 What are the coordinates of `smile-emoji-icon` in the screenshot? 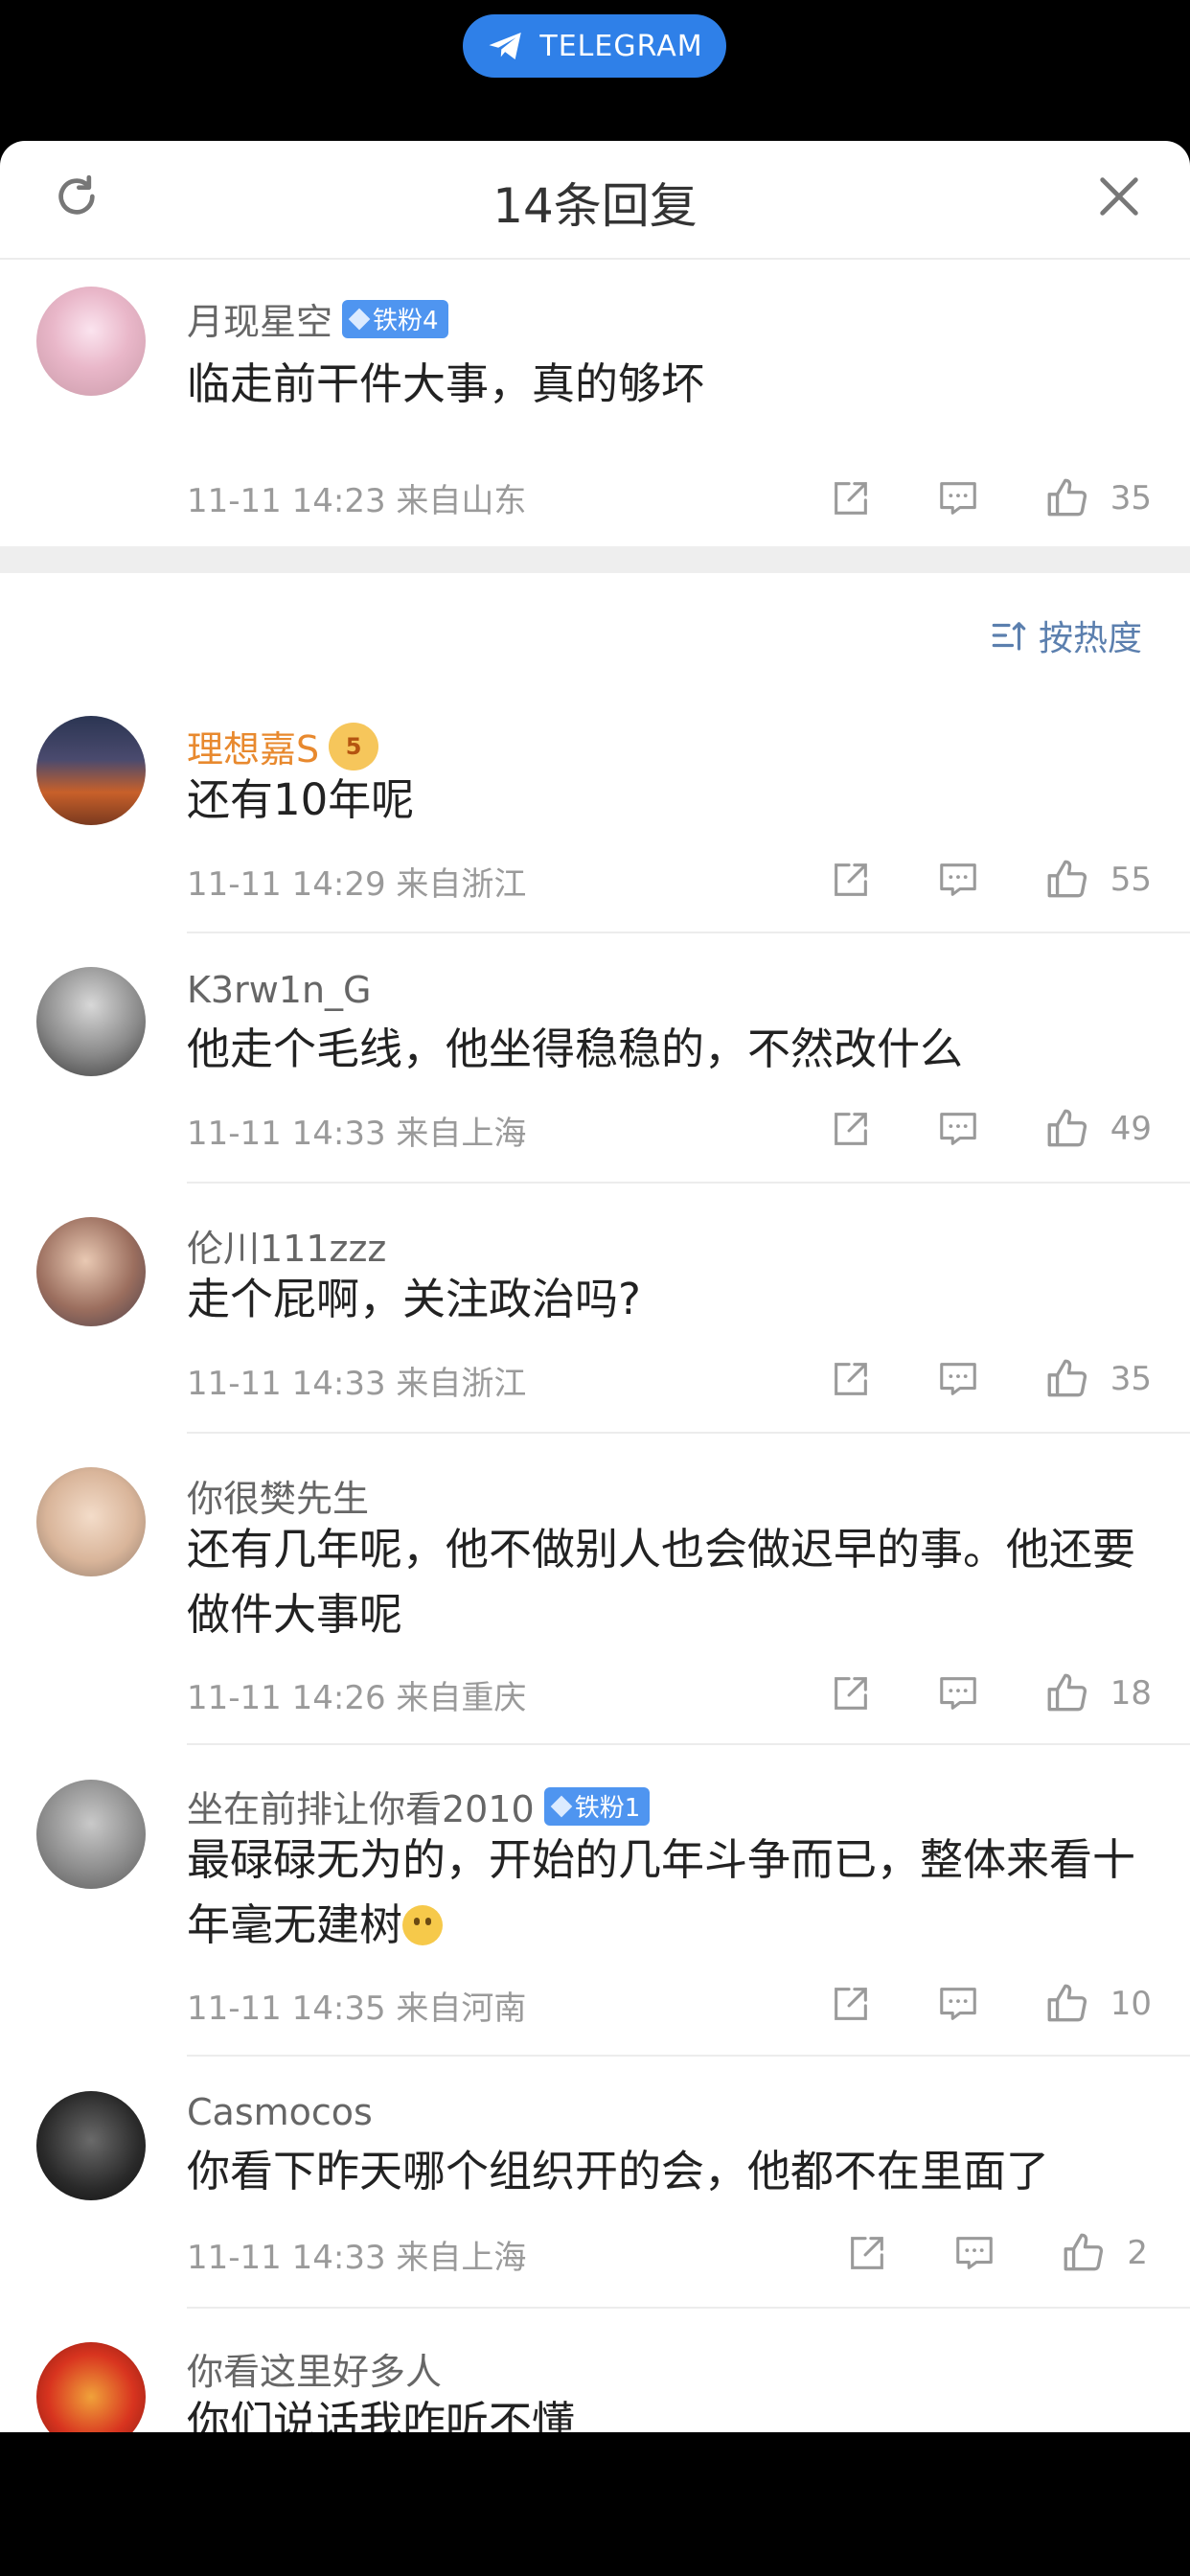 It's located at (423, 1925).